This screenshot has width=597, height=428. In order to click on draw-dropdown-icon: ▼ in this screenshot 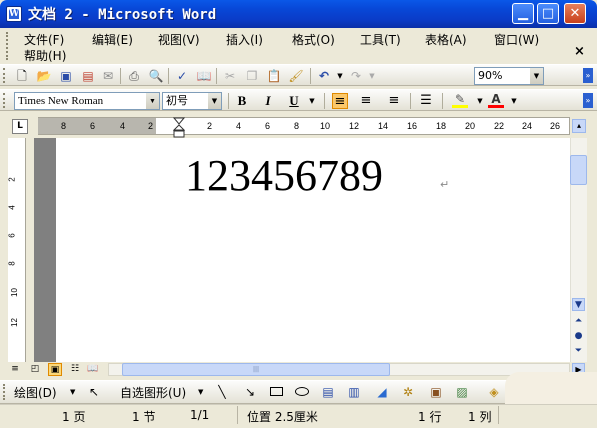, I will do `click(72, 392)`.